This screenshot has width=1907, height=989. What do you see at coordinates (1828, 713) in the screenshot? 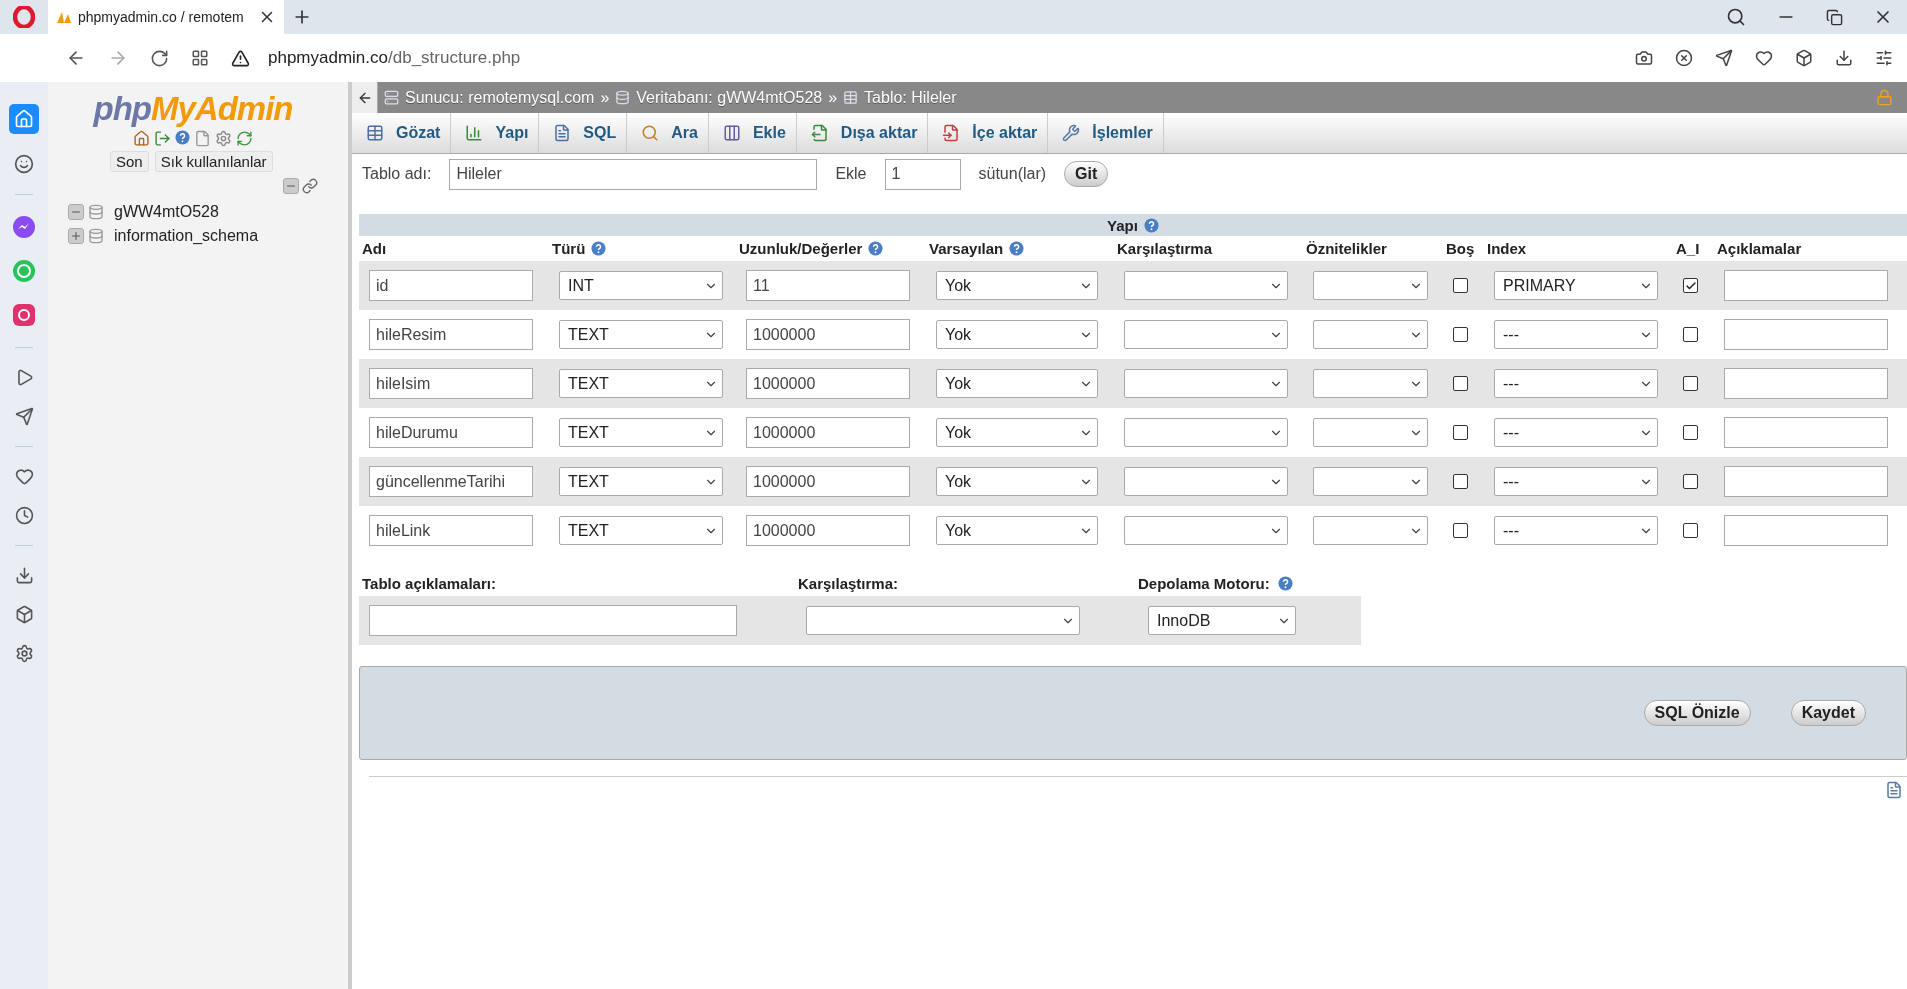
I see `action-button: Kaydet` at bounding box center [1828, 713].